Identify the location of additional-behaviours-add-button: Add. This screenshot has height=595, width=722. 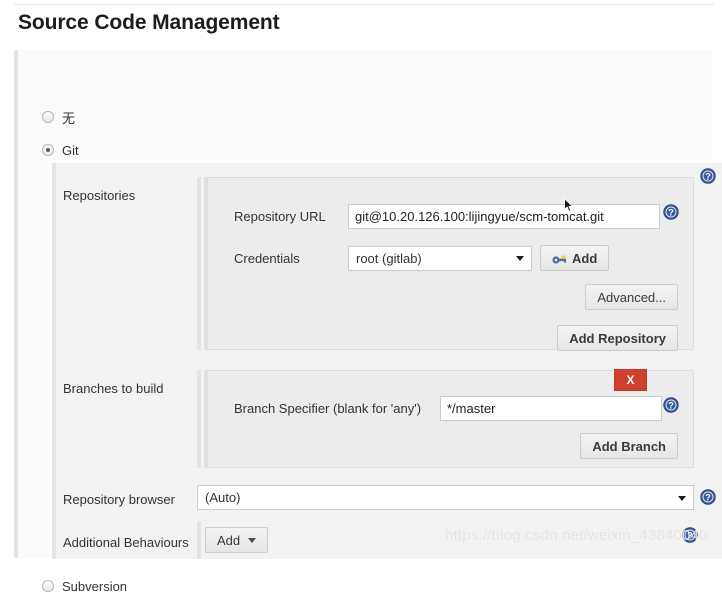
(237, 540).